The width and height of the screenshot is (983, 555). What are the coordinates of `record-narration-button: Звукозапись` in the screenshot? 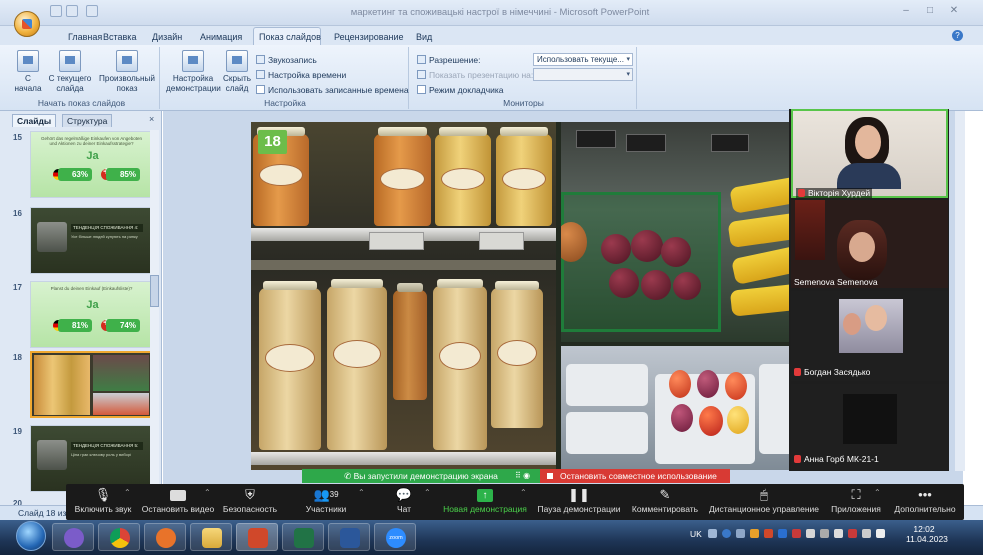 It's located at (286, 60).